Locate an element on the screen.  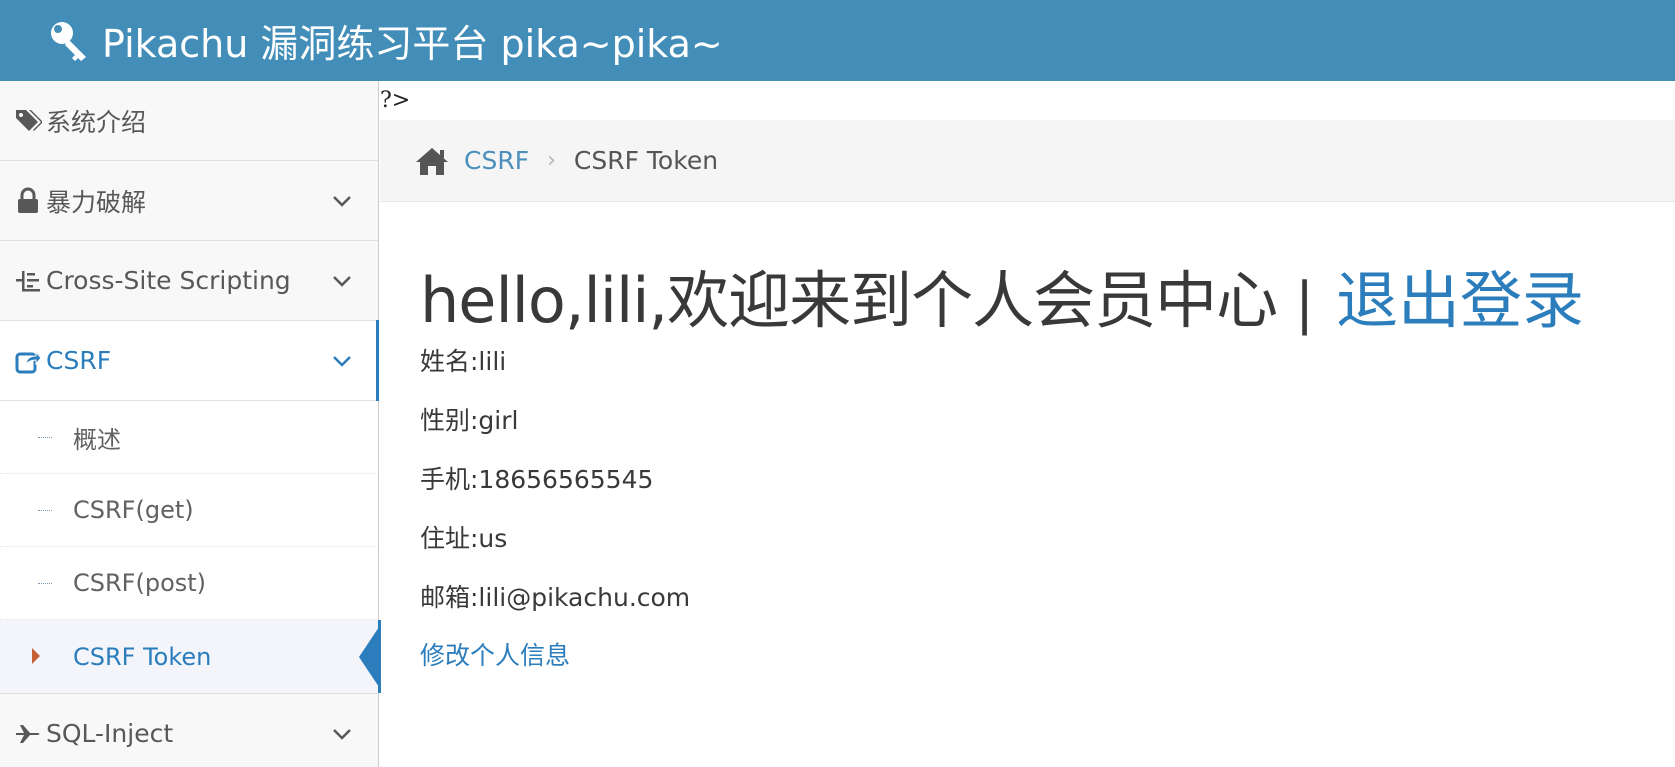
sidebar-item-label: 暴力破解 is located at coordinates (96, 202).